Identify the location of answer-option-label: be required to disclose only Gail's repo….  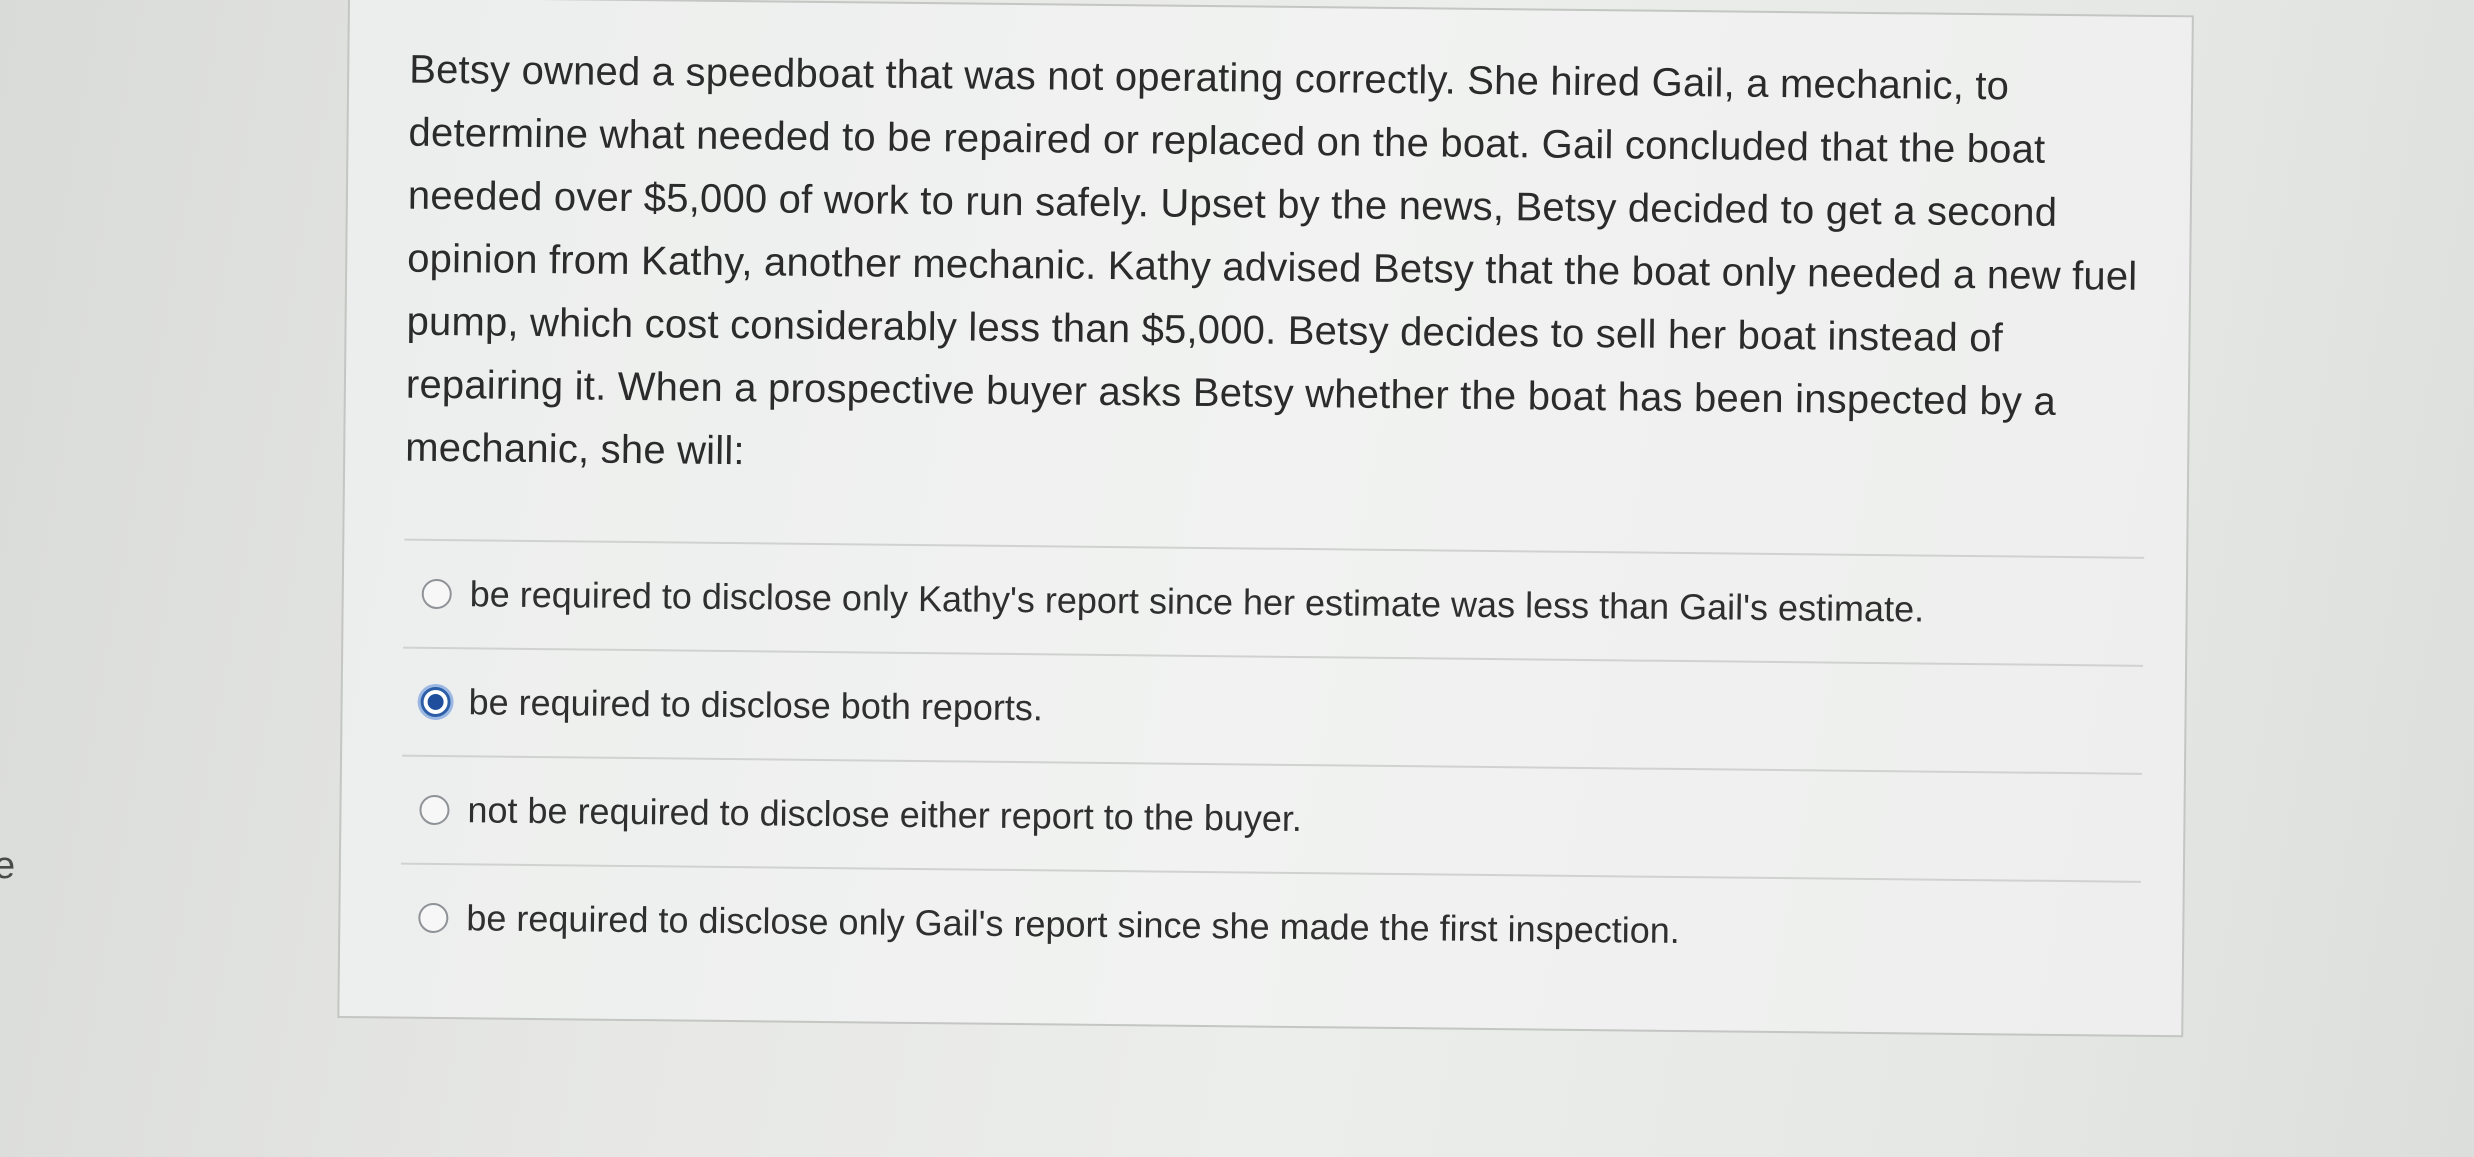
(1073, 924).